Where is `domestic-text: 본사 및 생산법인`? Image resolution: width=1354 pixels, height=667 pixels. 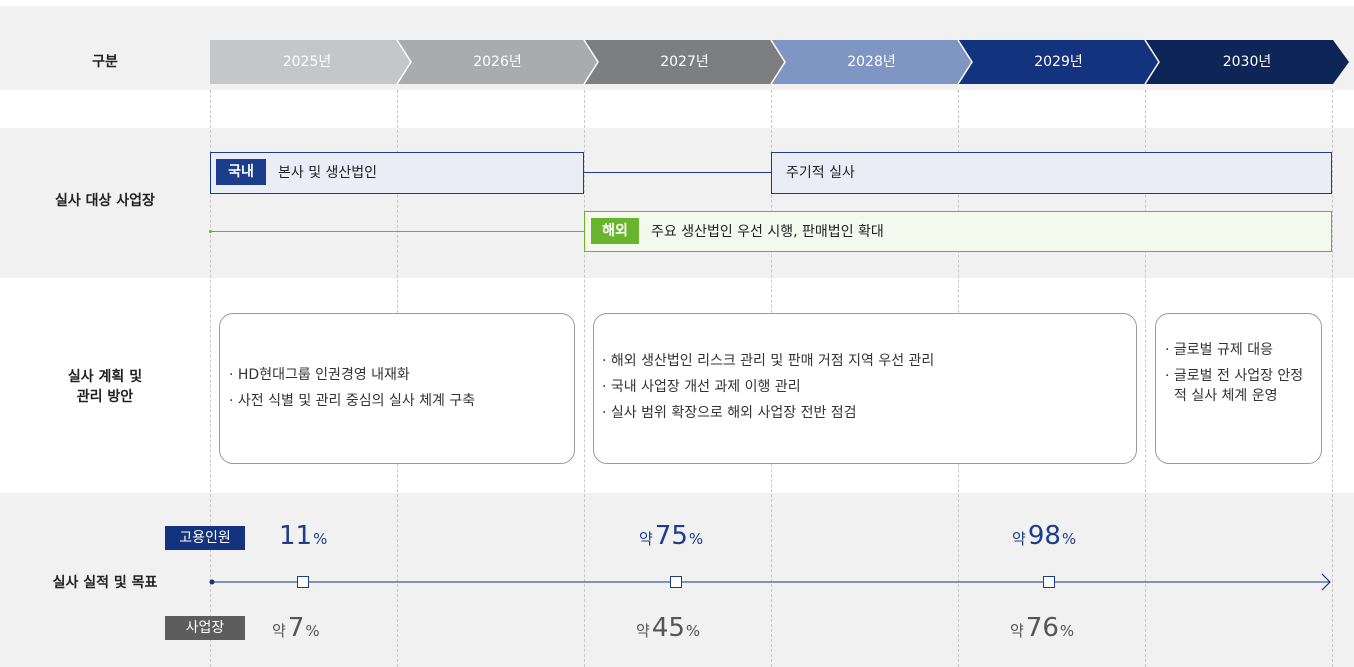
domestic-text: 본사 및 생산법인 is located at coordinates (328, 173).